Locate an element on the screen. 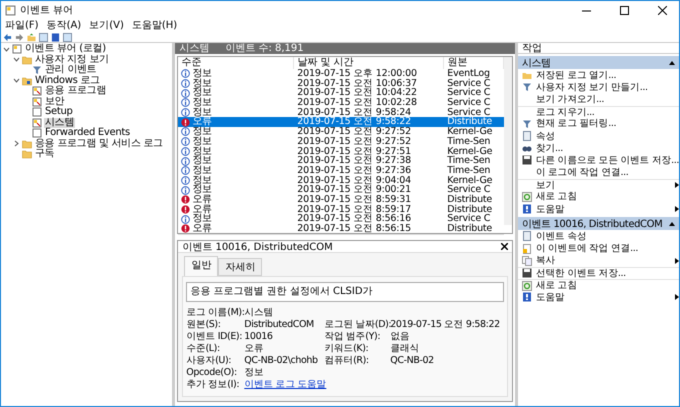 The image size is (680, 407). tree-item: 시스템 is located at coordinates (60, 123).